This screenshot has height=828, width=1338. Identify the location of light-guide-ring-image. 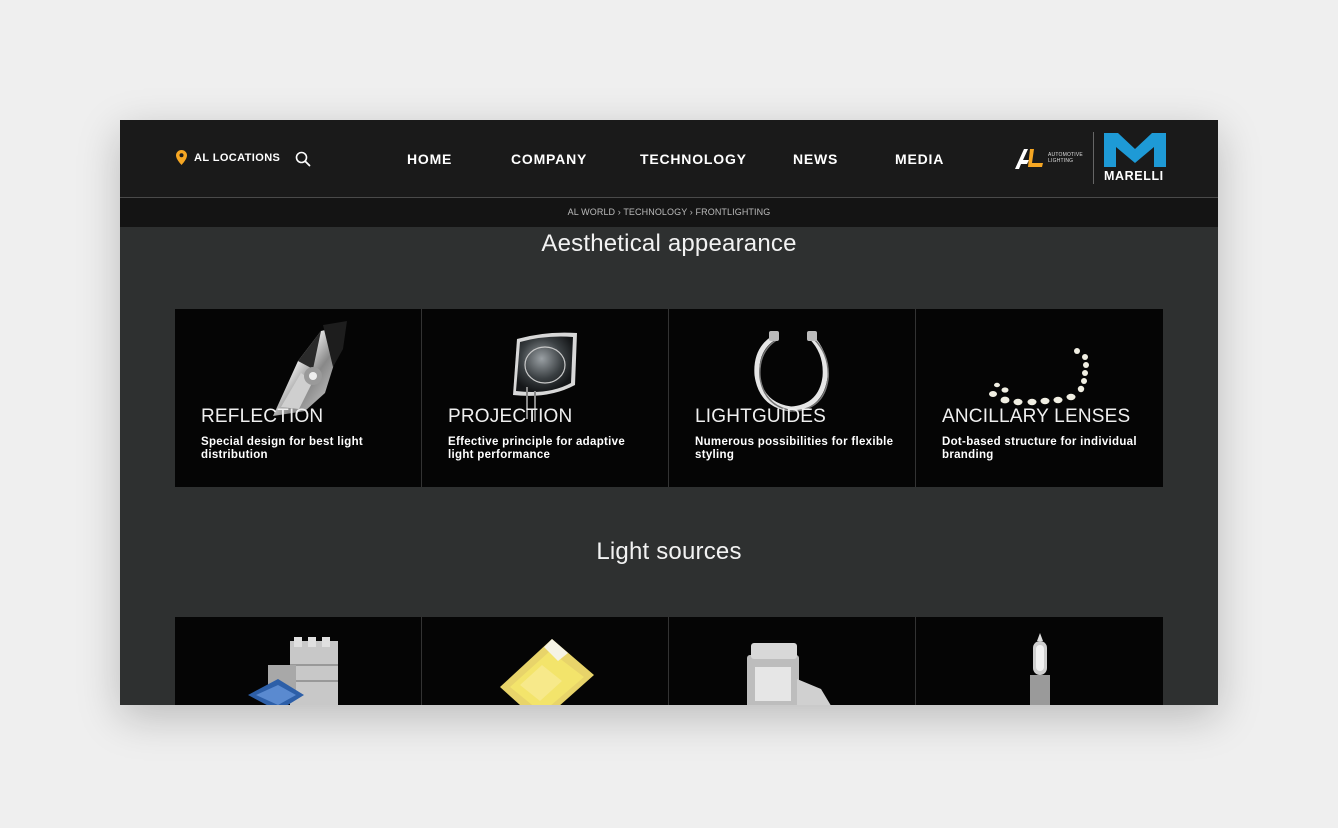
(791, 371).